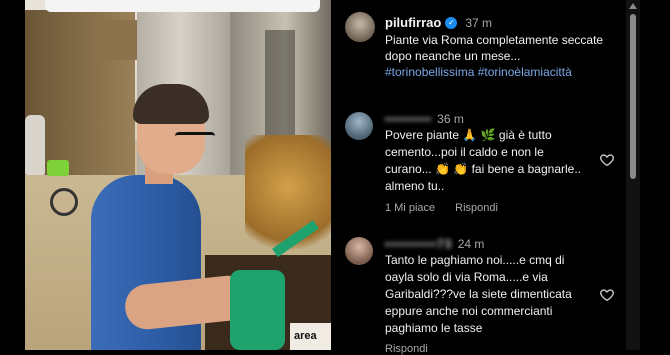  What do you see at coordinates (478, 72) in the screenshot?
I see `post-hashtags: #torinobellissima #torinoèlamiacittà` at bounding box center [478, 72].